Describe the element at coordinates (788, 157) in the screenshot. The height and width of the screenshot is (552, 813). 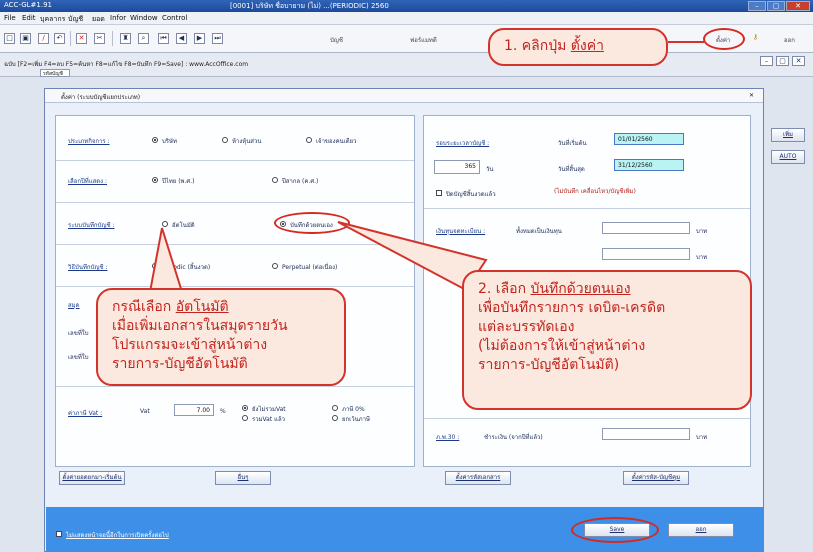
I see `side-auto-button: AUTO` at that location.